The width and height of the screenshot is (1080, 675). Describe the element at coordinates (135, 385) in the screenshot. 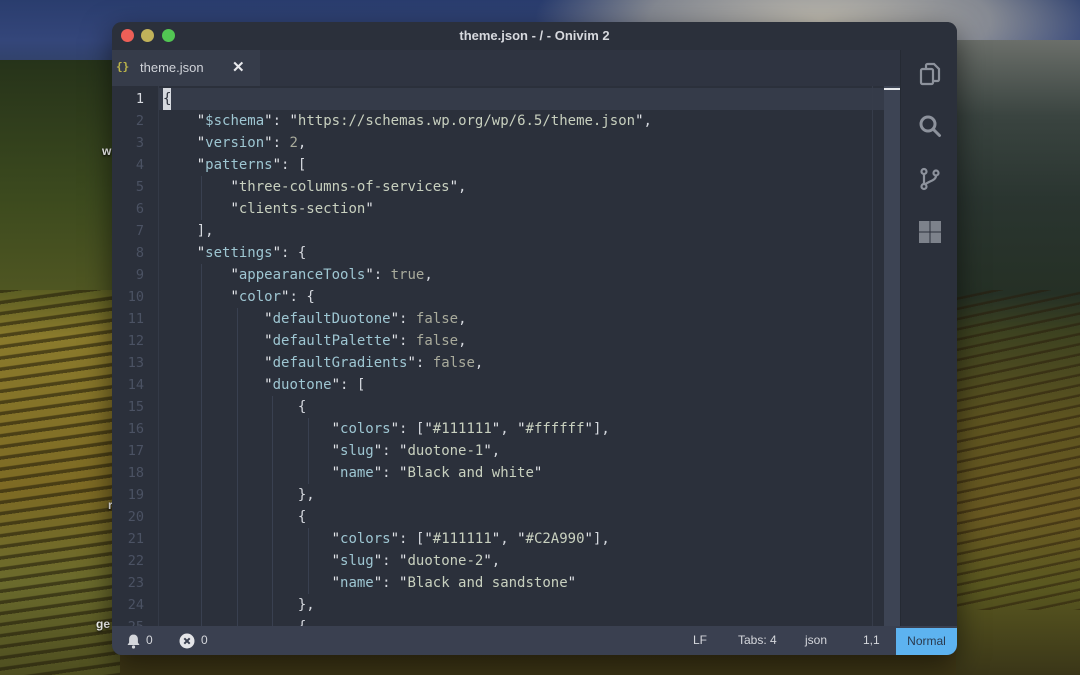

I see `line-number: 14` at that location.